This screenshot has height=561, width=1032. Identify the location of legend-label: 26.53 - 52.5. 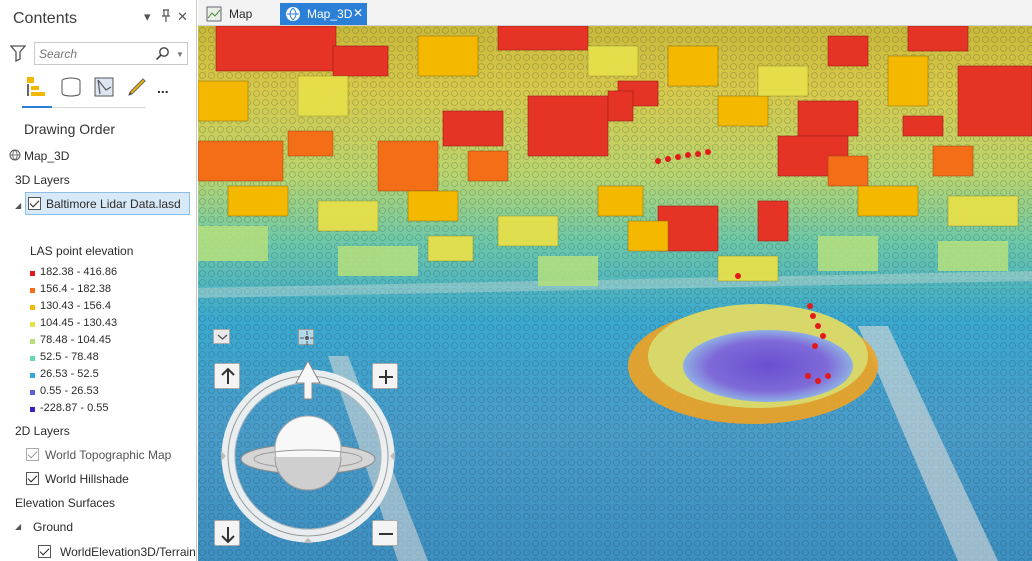
(69, 374).